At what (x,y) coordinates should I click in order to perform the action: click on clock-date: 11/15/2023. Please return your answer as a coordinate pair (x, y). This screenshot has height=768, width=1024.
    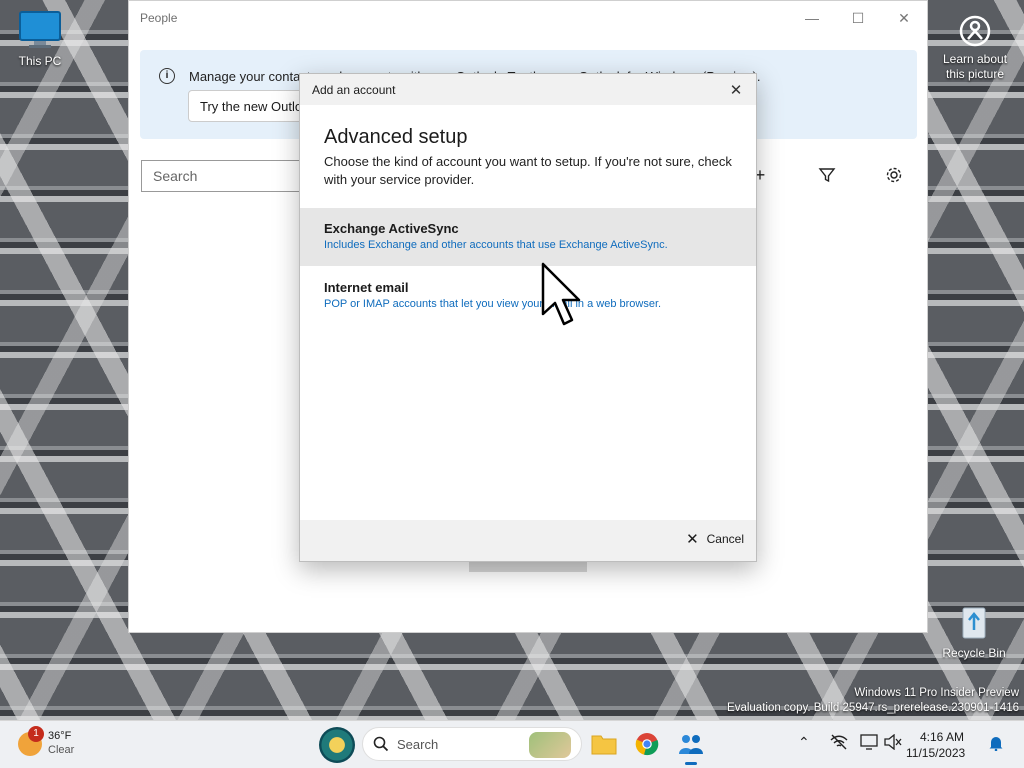
    Looking at the image, I should click on (936, 753).